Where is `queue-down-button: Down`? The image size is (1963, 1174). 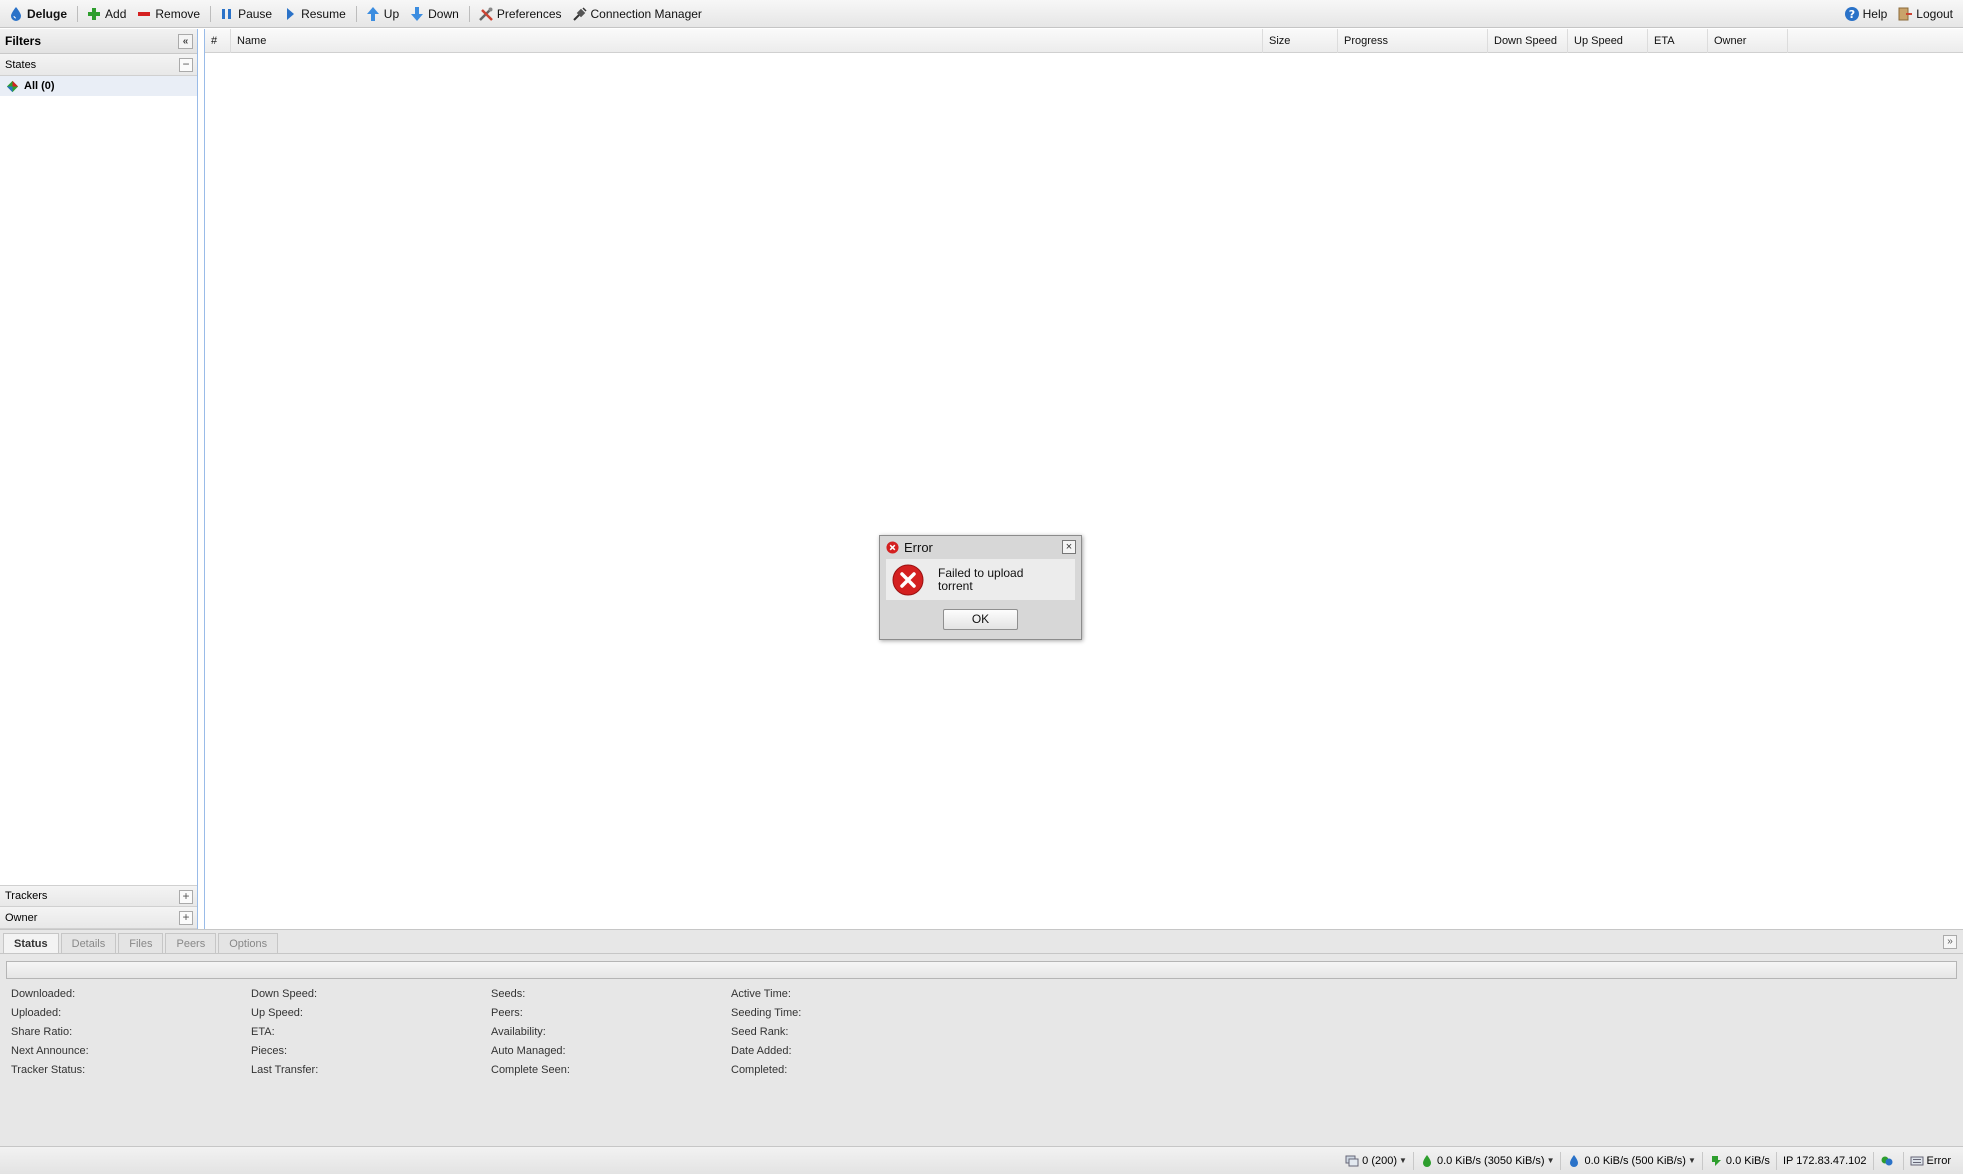
queue-down-button: Down is located at coordinates (434, 14).